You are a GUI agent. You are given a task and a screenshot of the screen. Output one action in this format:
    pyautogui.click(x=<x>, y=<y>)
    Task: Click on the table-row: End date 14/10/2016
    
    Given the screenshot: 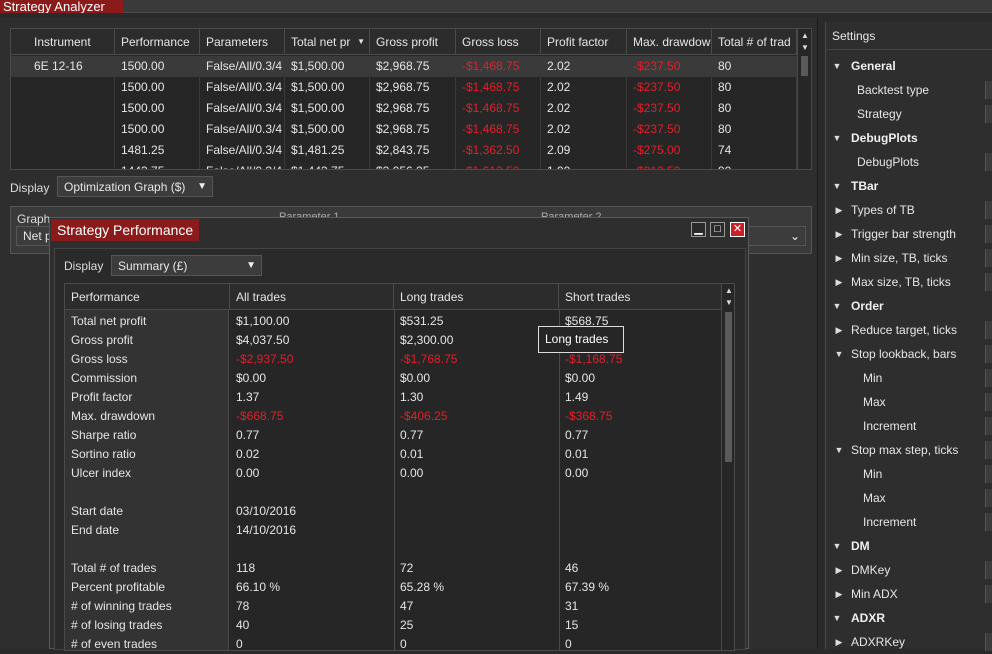 What is the action you would take?
    pyautogui.click(x=393, y=530)
    